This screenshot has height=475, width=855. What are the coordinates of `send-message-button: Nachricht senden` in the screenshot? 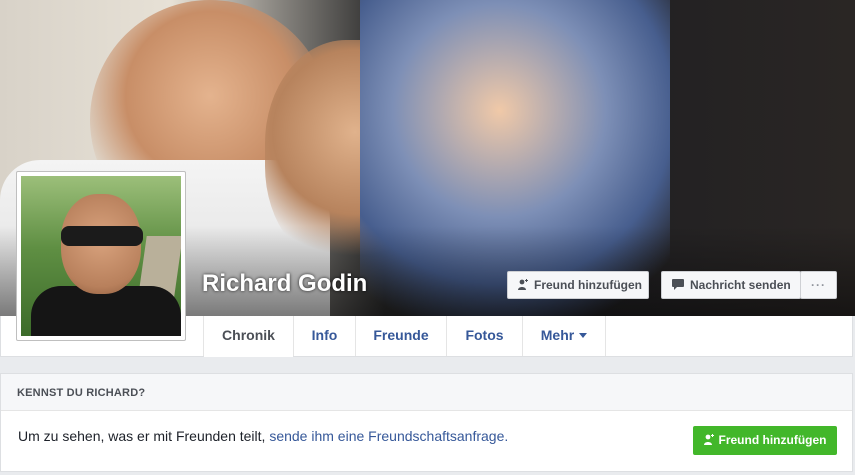 It's located at (731, 285).